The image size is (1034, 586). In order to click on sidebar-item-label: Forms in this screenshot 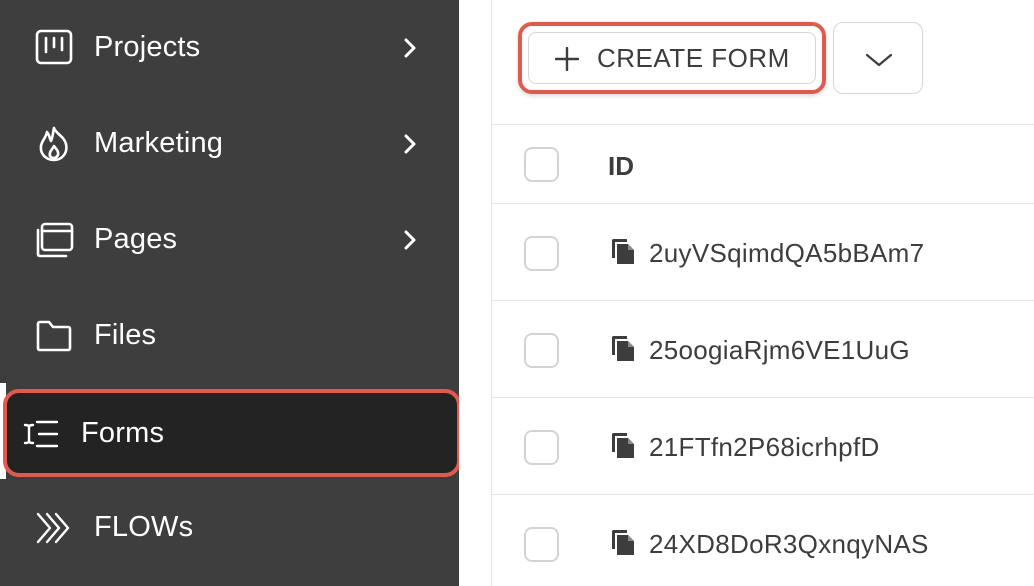, I will do `click(123, 433)`.